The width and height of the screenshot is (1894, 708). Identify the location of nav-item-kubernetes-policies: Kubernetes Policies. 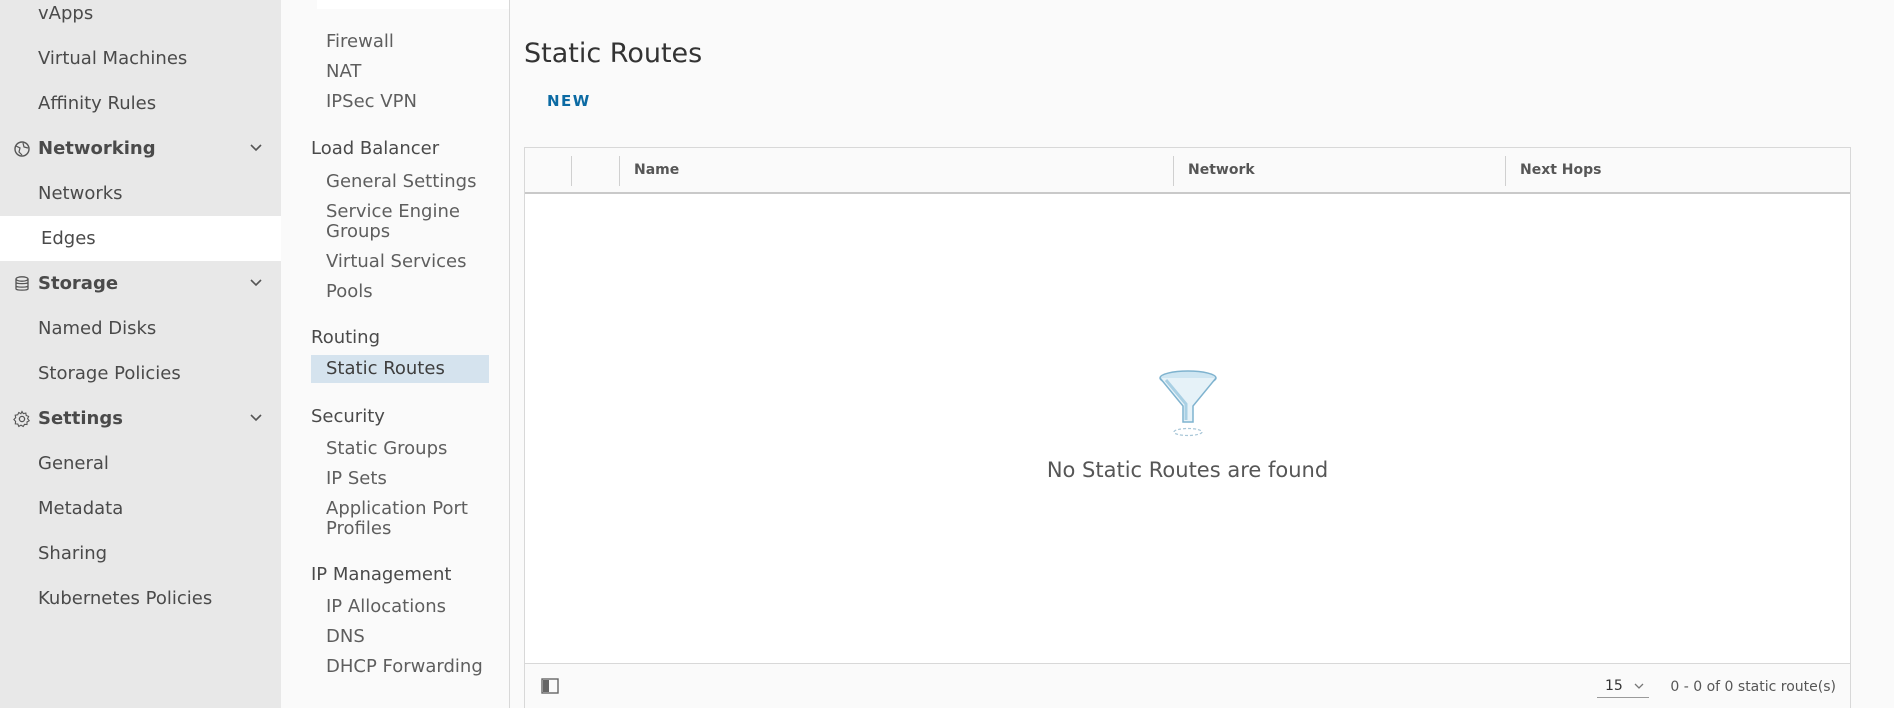
(140, 598).